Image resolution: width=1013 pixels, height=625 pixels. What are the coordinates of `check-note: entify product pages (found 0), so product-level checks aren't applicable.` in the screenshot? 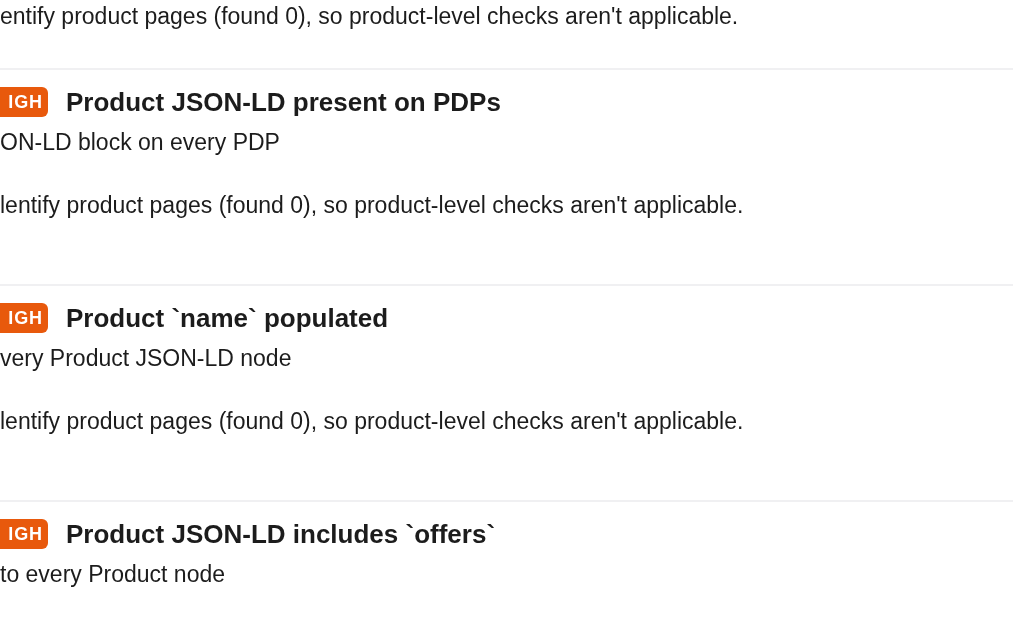 It's located at (369, 16).